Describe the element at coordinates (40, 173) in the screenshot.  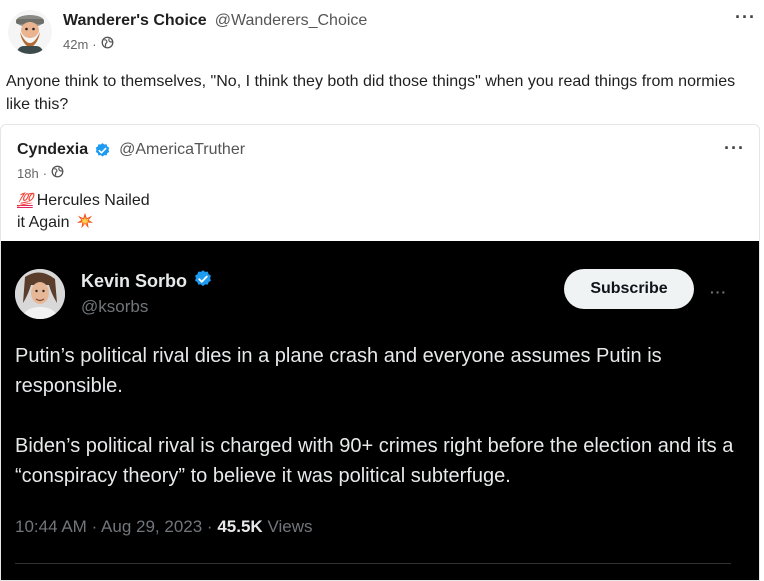
I see `quoted-meta: 18h ·` at that location.